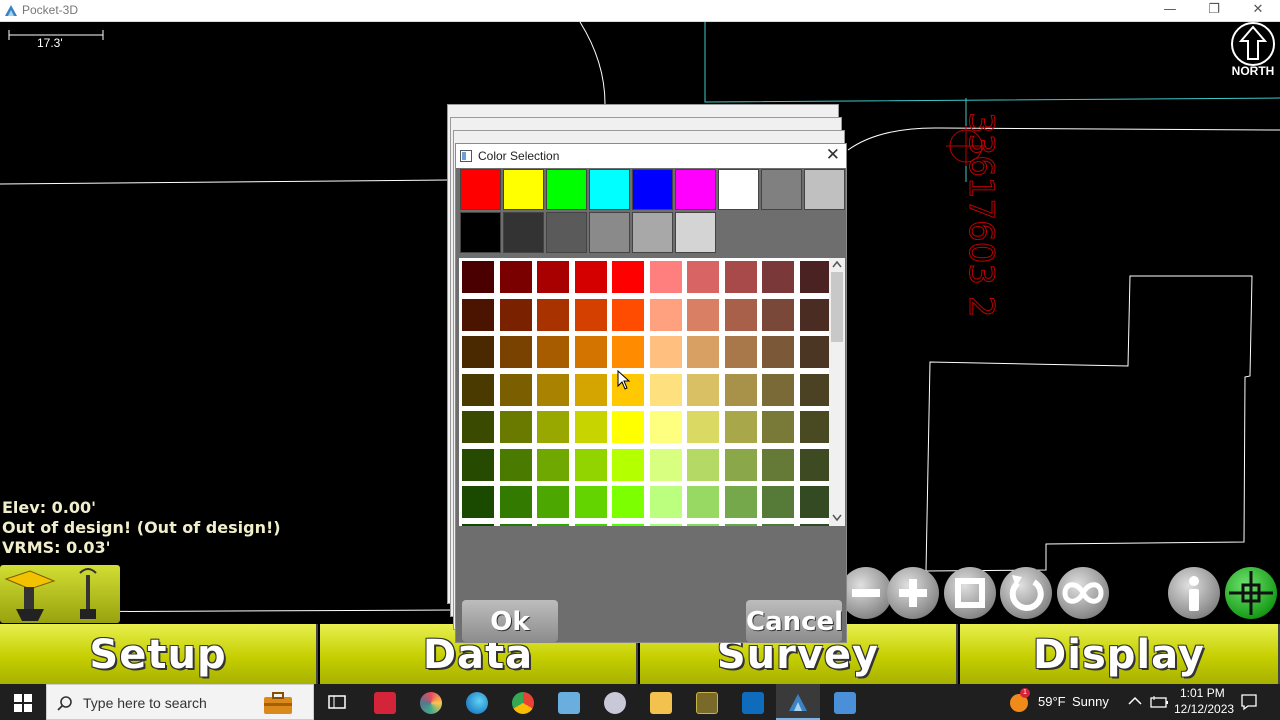 The height and width of the screenshot is (720, 1280). Describe the element at coordinates (1090, 701) in the screenshot. I see `weather-desc: Sunny` at that location.